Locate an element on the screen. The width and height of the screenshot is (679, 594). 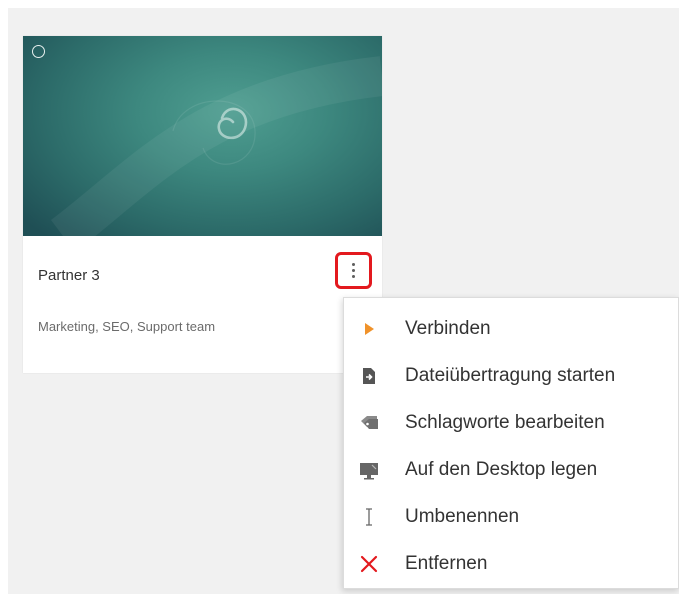
card-title: Partner 3 is located at coordinates (69, 275).